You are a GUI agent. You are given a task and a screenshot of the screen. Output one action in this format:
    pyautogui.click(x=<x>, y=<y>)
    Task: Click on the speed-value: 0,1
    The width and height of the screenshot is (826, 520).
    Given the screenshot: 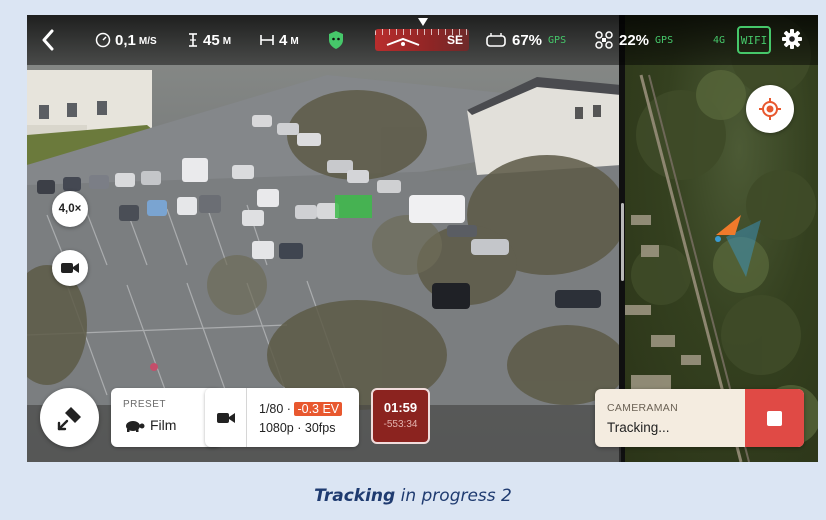 What is the action you would take?
    pyautogui.click(x=125, y=40)
    